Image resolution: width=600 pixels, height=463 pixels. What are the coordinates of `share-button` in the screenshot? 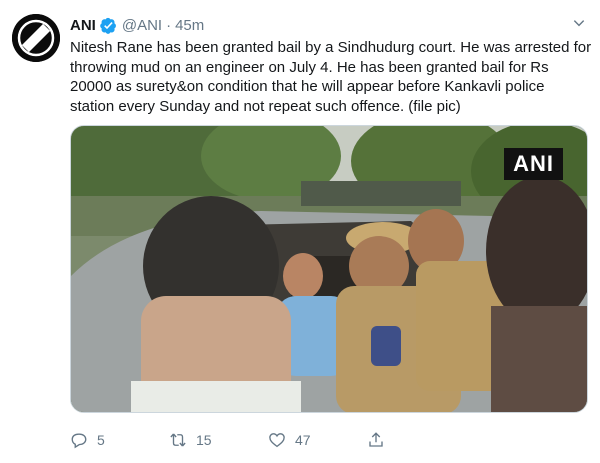 It's located at (376, 440).